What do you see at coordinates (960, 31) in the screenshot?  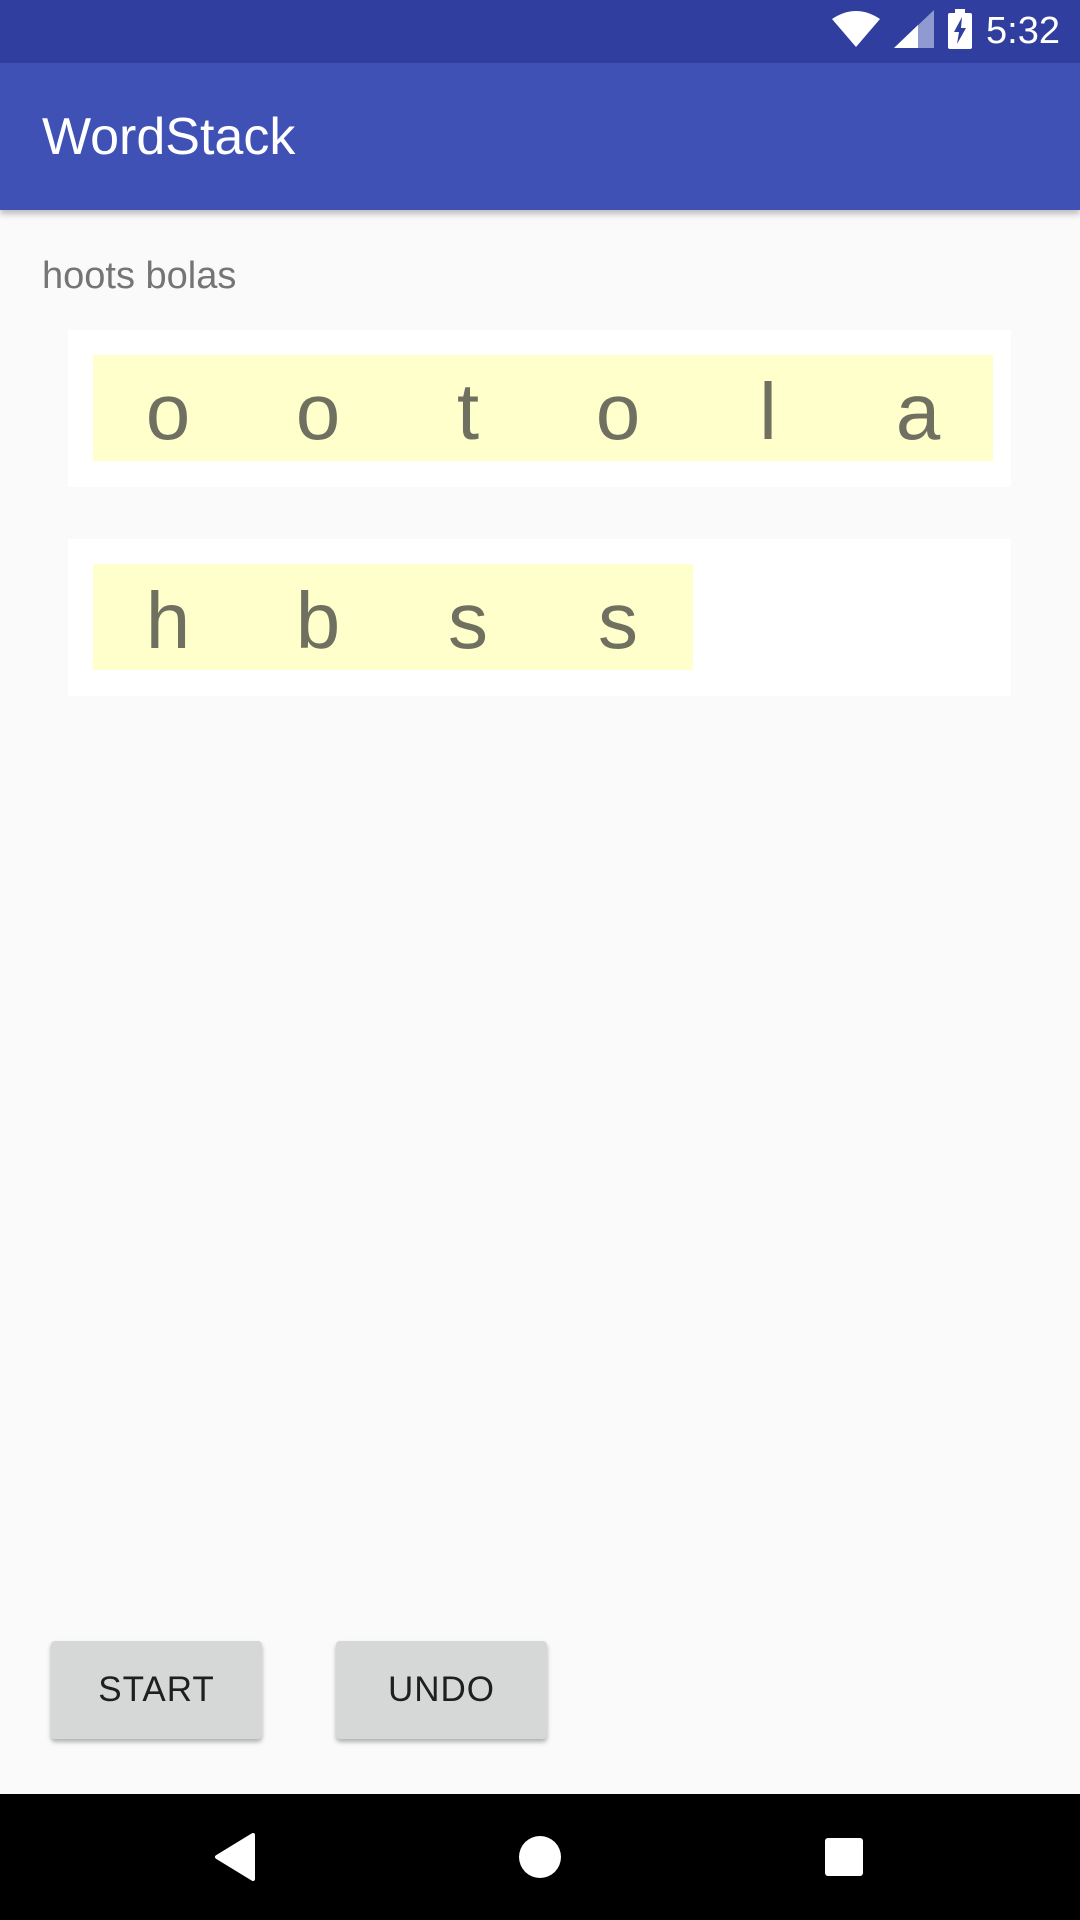 I see `battery-charging-icon` at bounding box center [960, 31].